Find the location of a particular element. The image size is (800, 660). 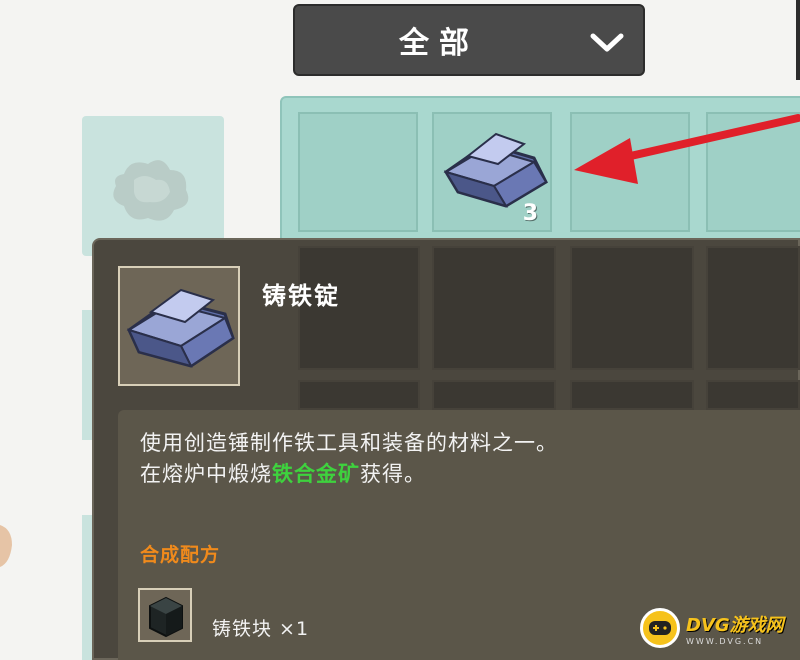

tooltip-item-frame is located at coordinates (179, 326).